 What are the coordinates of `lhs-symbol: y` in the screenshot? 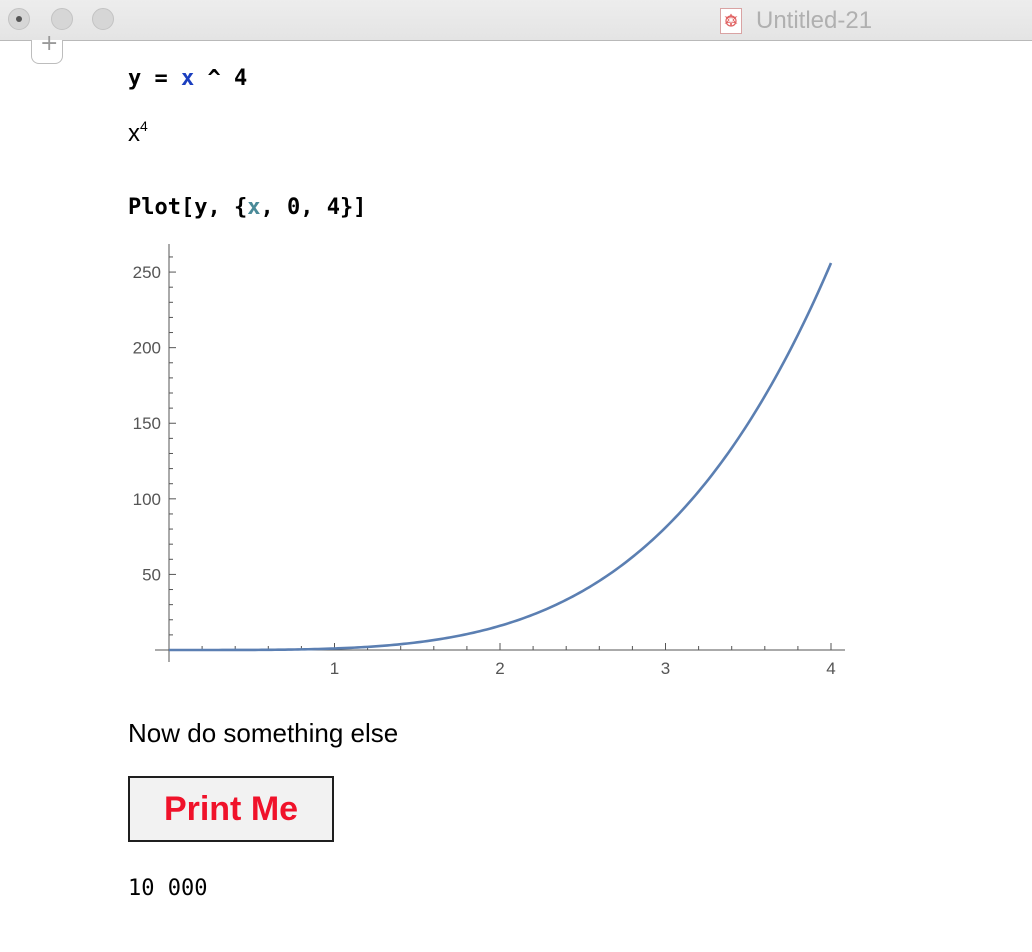 It's located at (135, 78).